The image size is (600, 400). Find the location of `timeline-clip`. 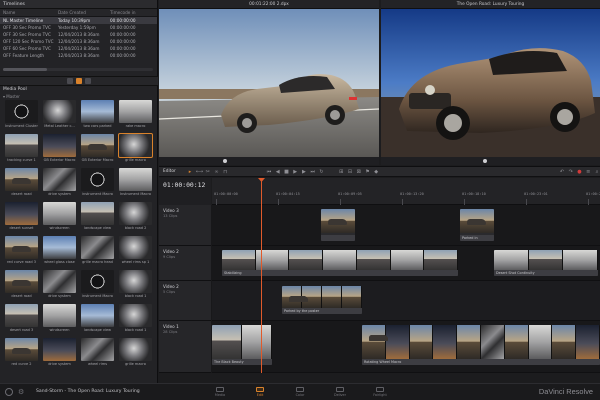

timeline-clip is located at coordinates (338, 225).